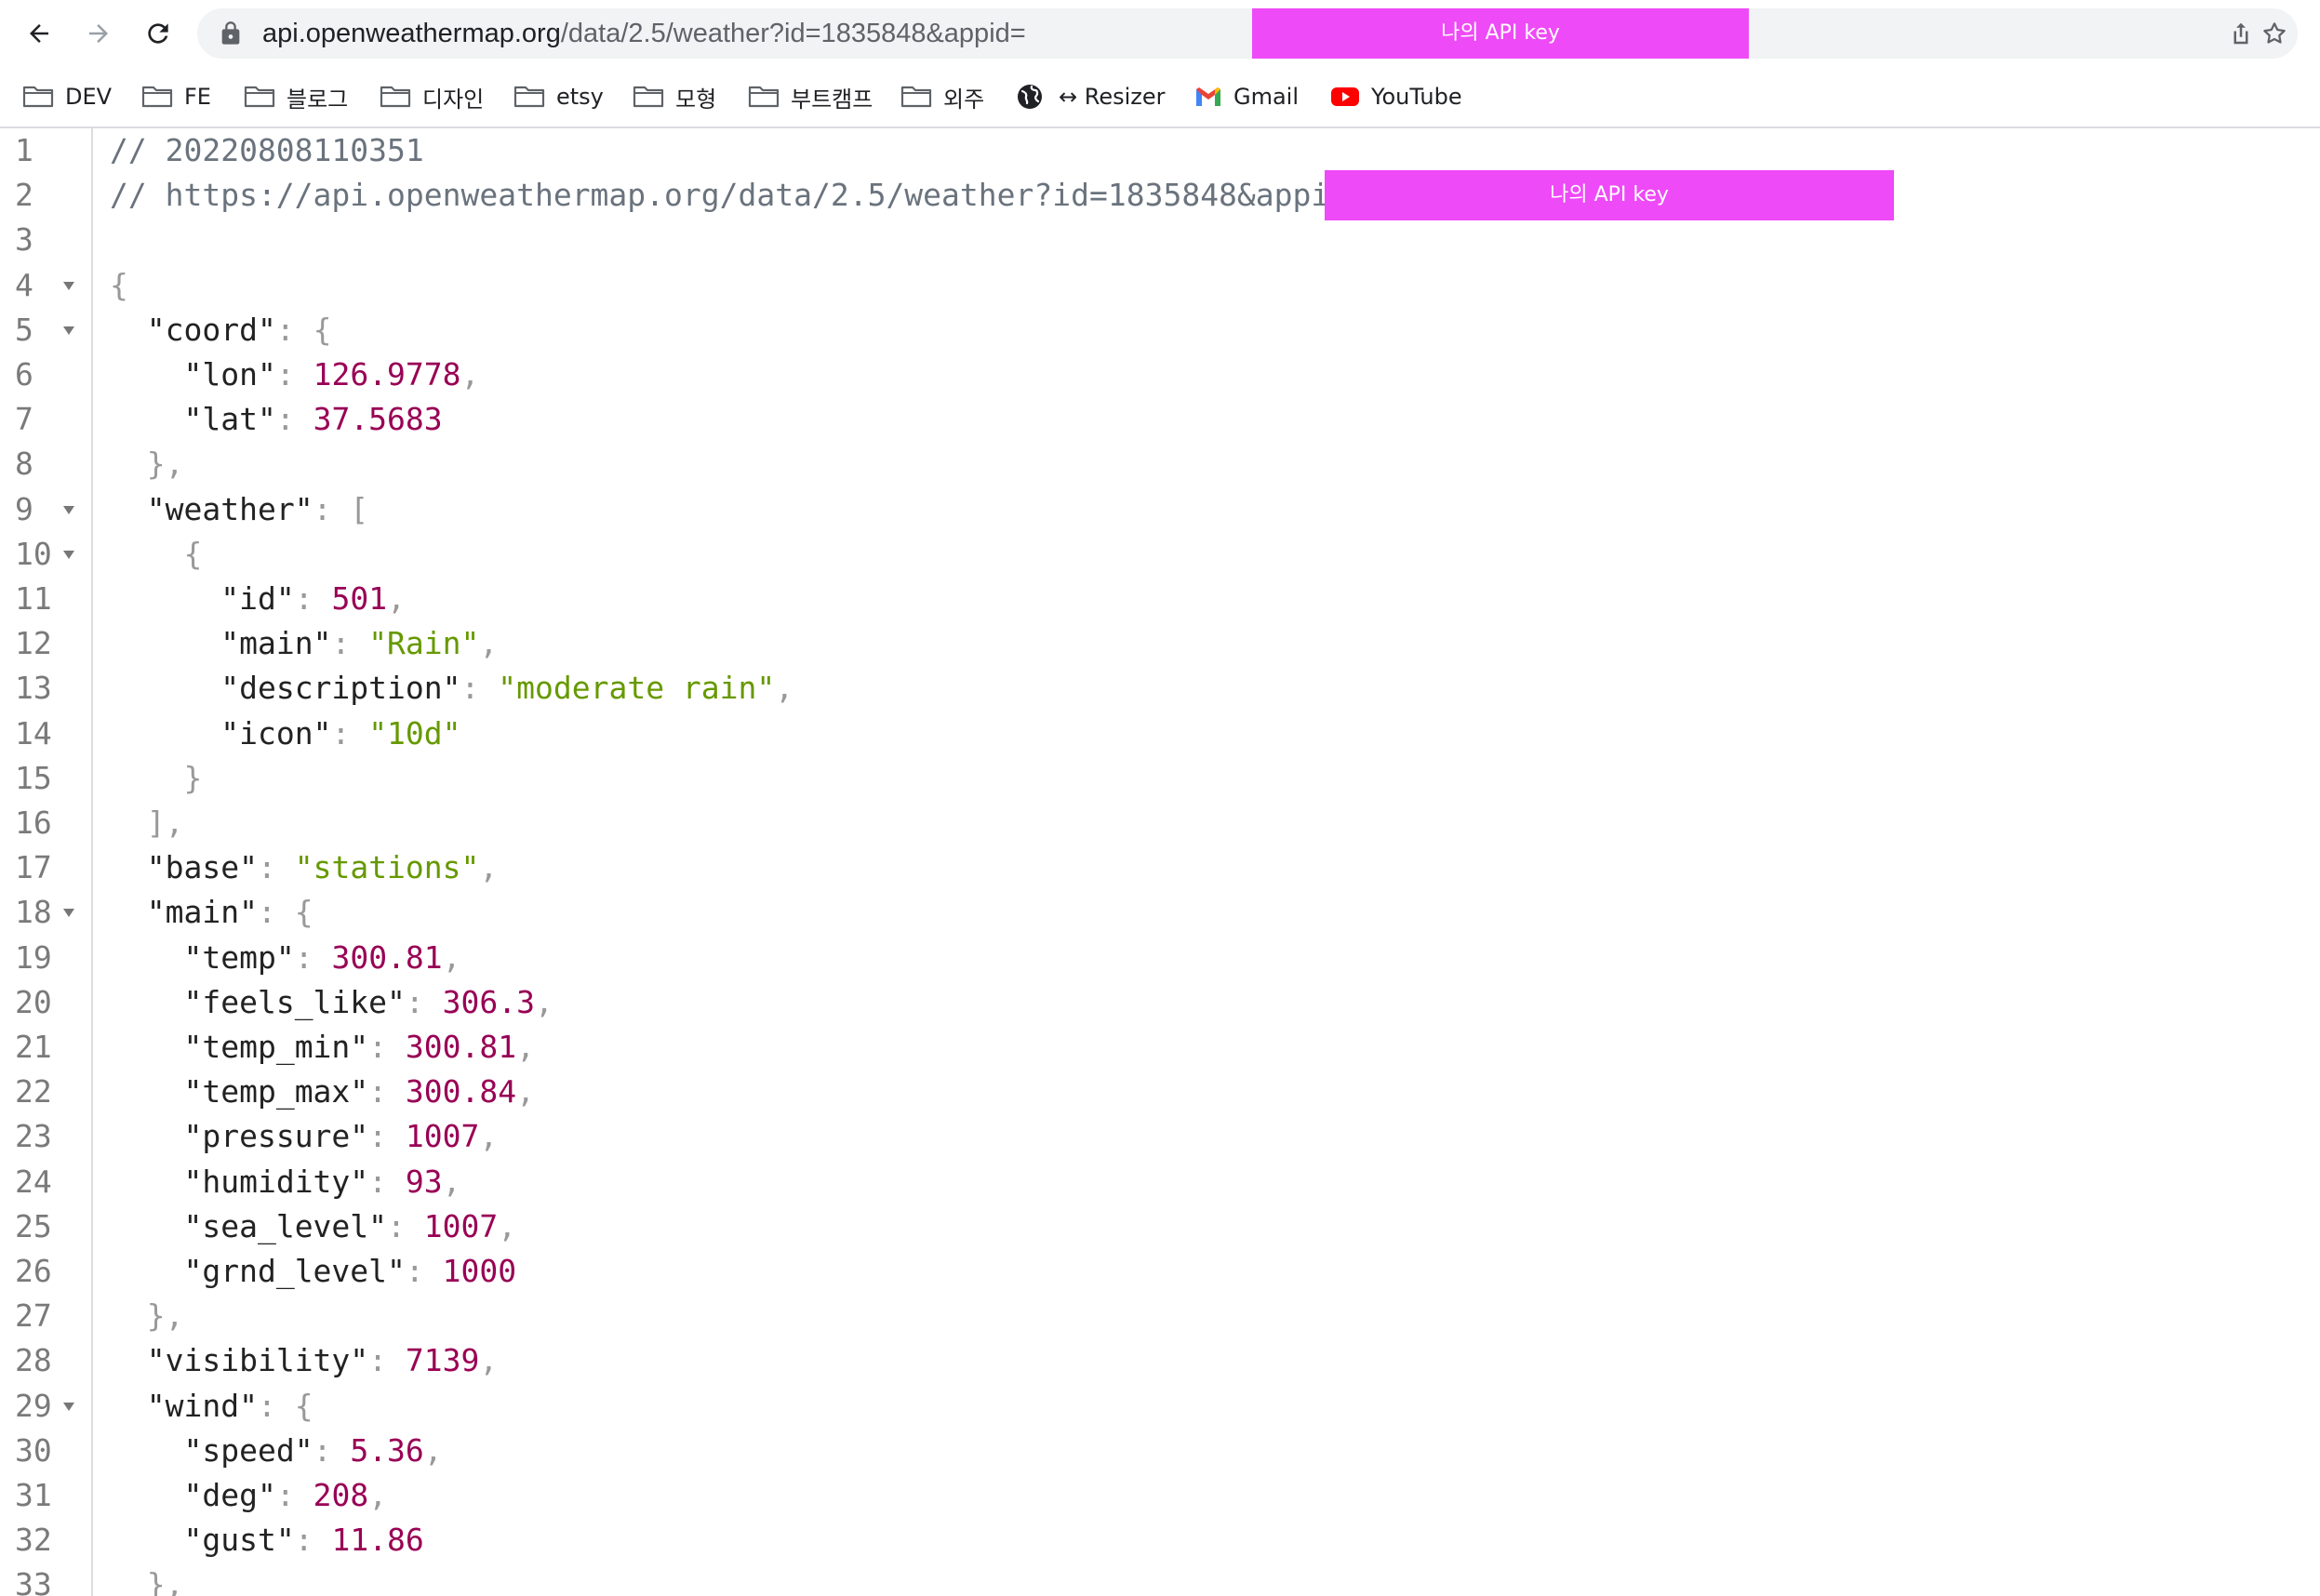 This screenshot has height=1596, width=2320. I want to click on bookmark-label: 외주, so click(964, 100).